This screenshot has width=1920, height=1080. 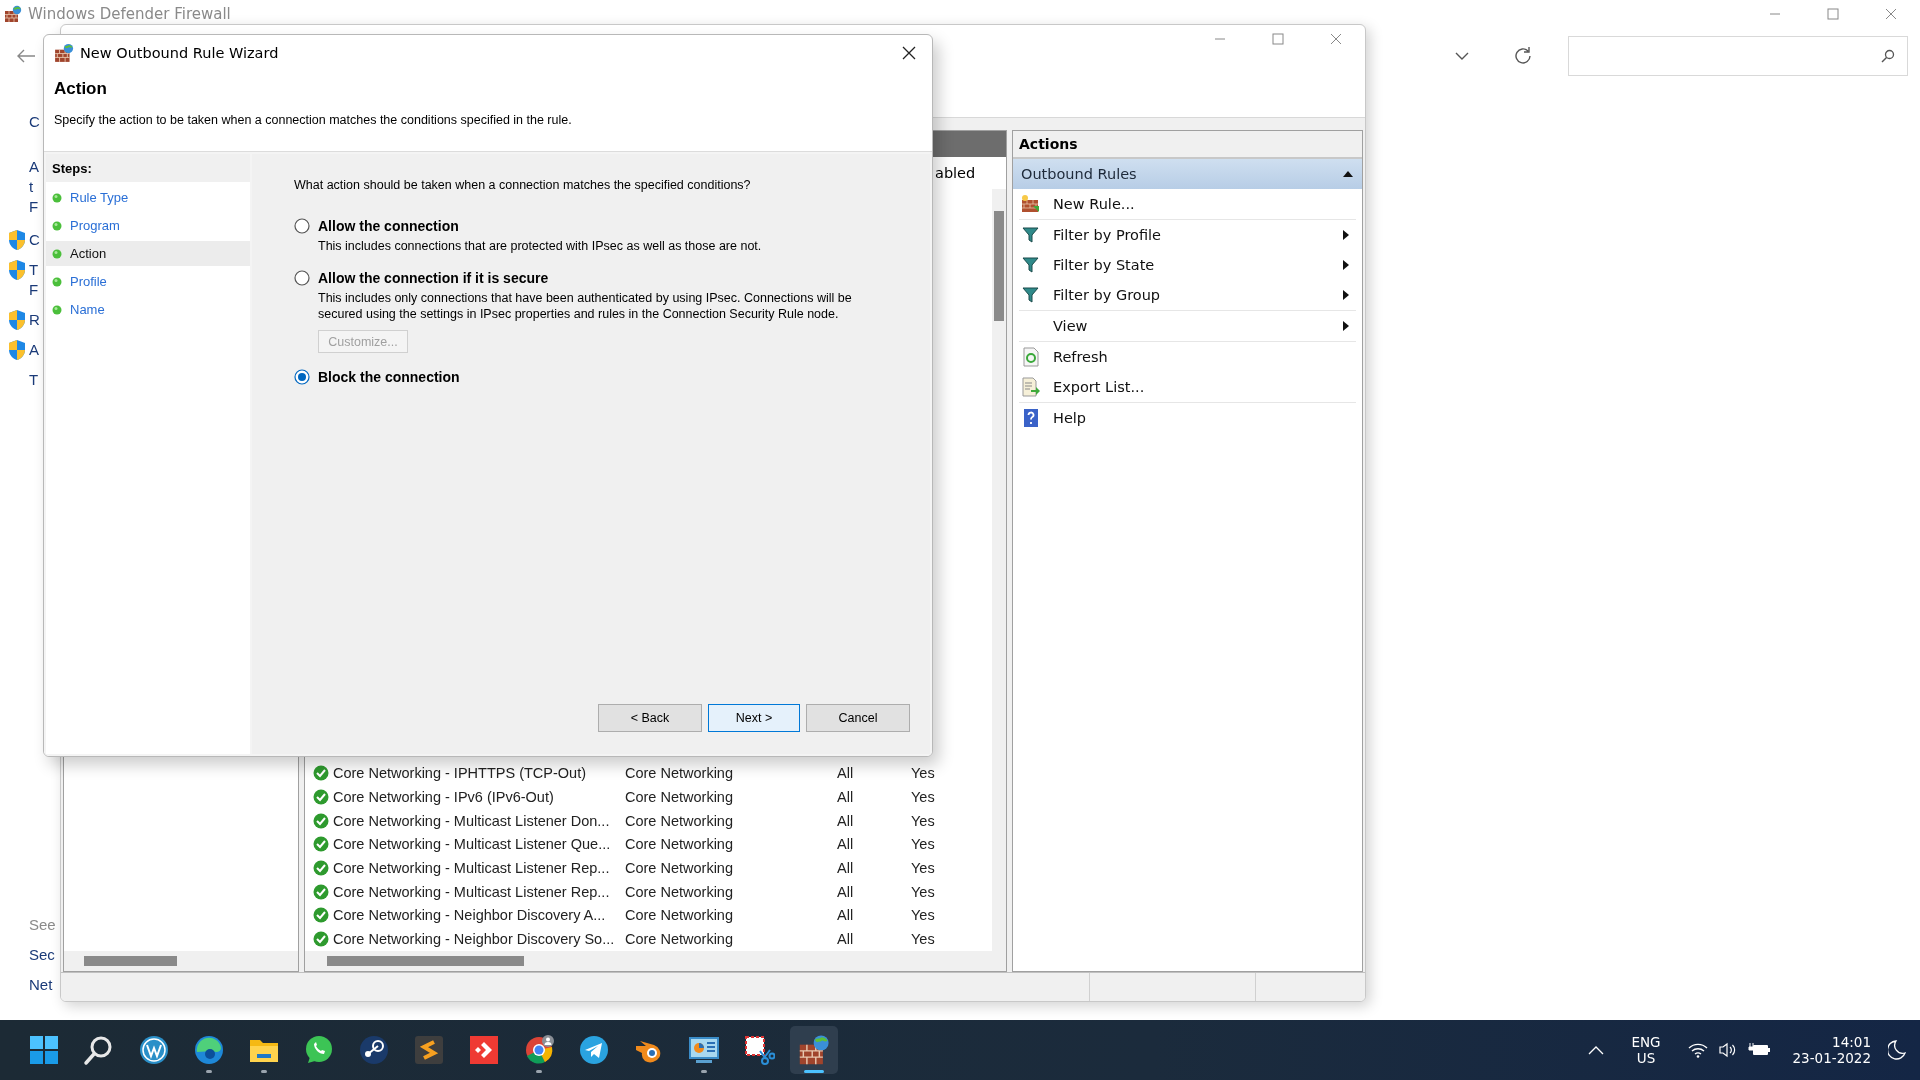 I want to click on monitor-icon, so click(x=704, y=1050).